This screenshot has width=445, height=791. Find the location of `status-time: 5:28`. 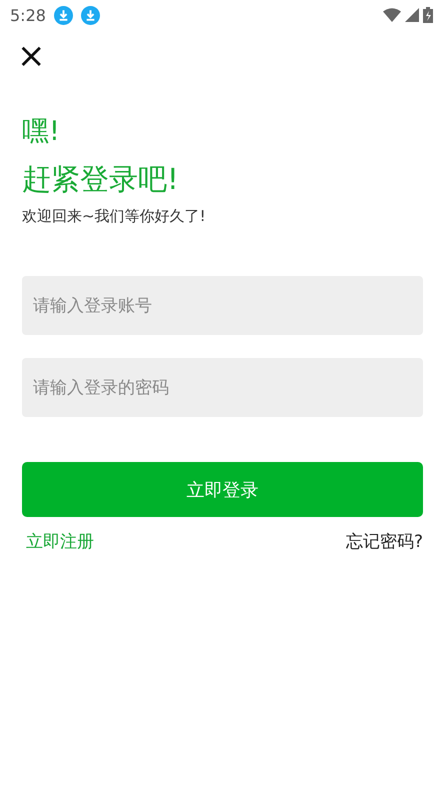

status-time: 5:28 is located at coordinates (28, 15).